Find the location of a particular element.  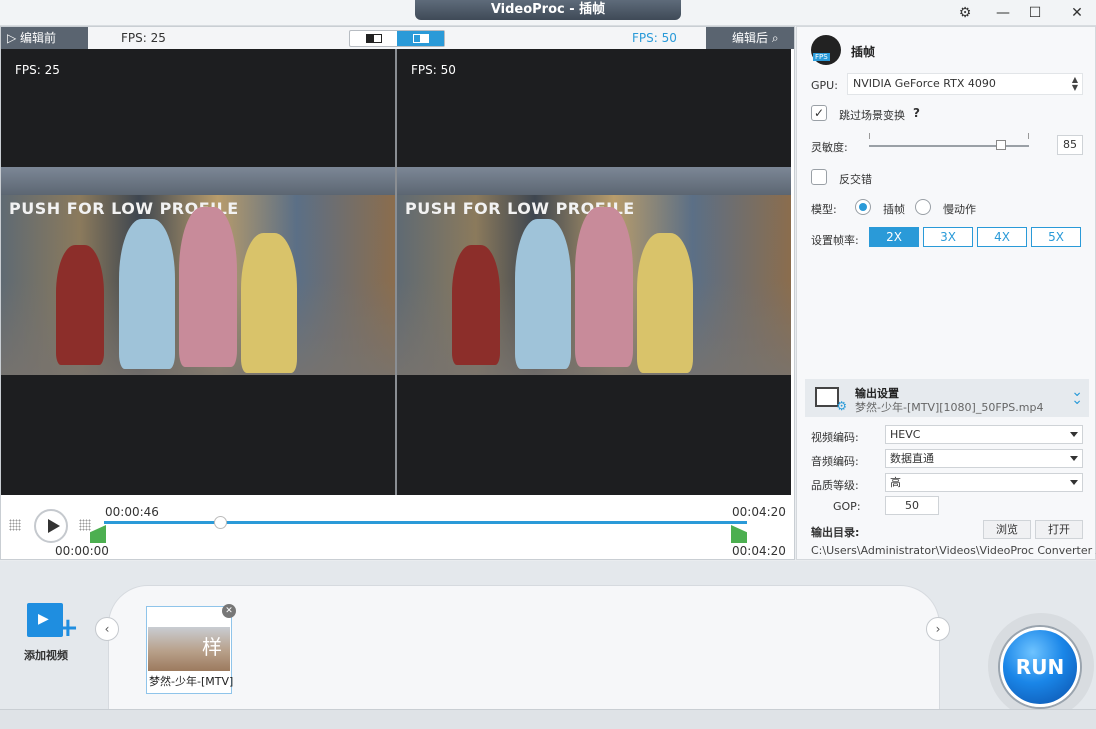

sensitivity-ticks is located at coordinates (949, 136).